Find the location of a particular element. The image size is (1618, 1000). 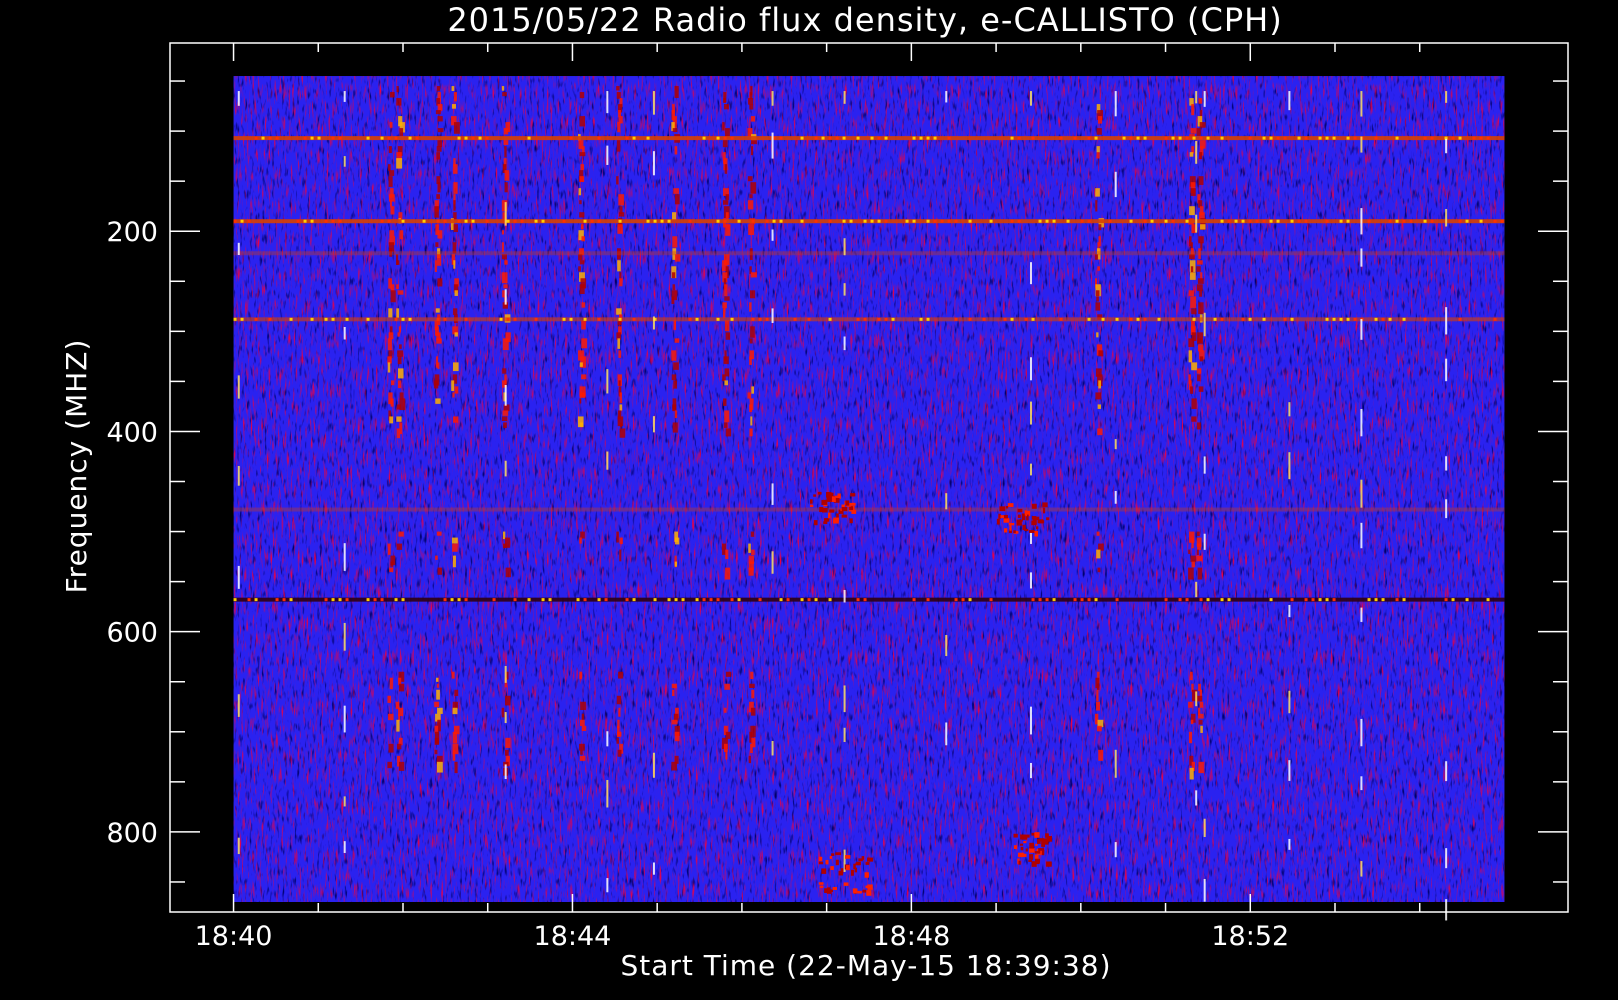

interference-band is located at coordinates (869, 138).